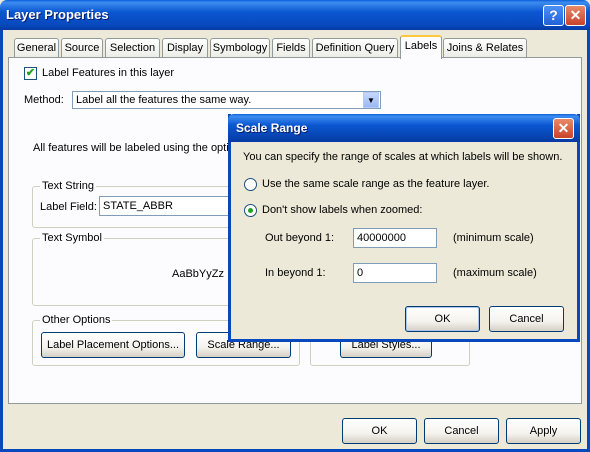 This screenshot has width=590, height=452. I want to click on method-select: Label all the features the same way. ▼, so click(226, 100).